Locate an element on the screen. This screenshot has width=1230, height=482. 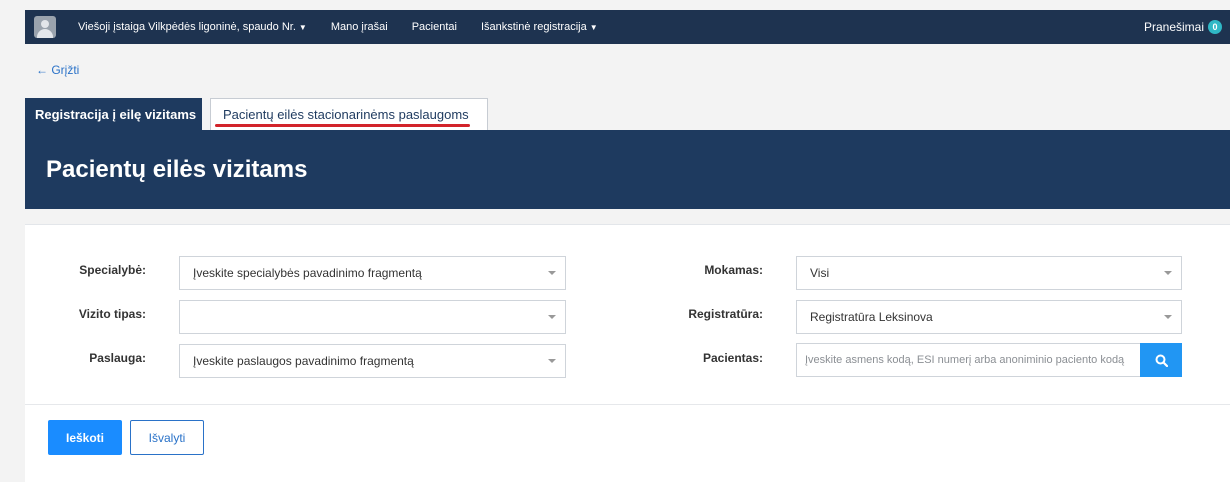
patient-label: Pacientas: is located at coordinates (732, 358).